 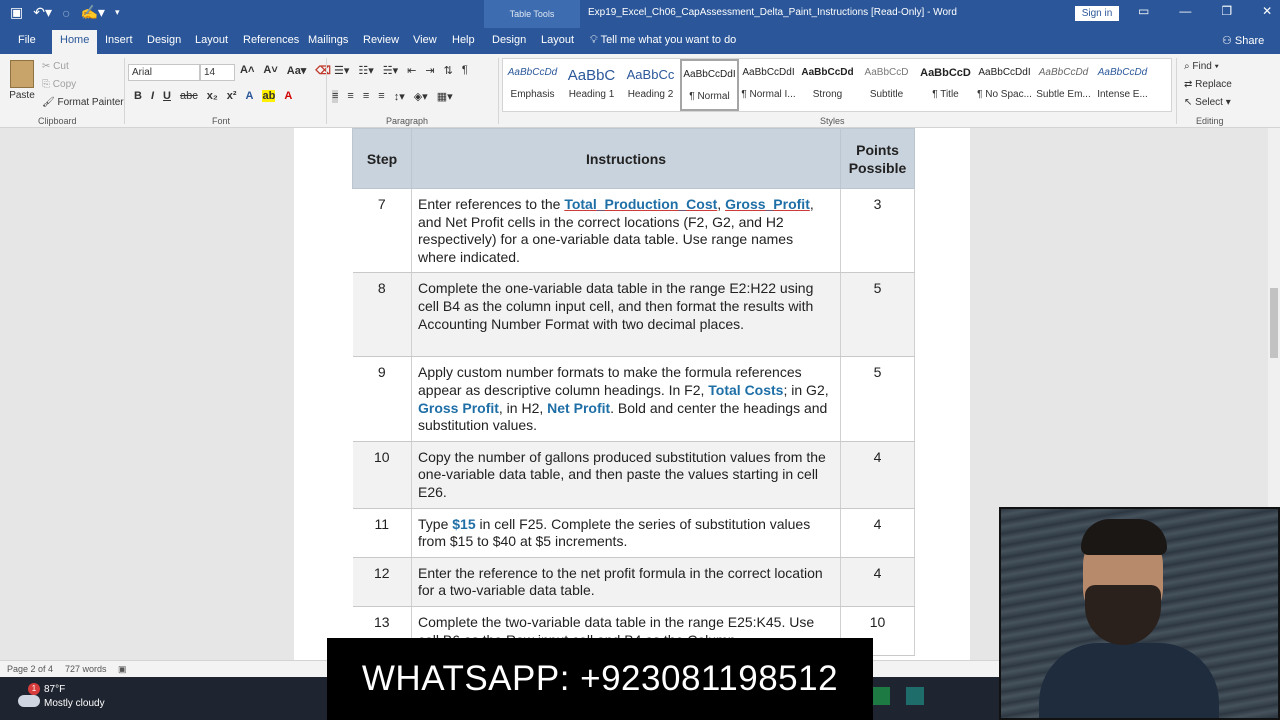 What do you see at coordinates (1208, 85) in the screenshot?
I see `replace-button: ⇄ Replace` at bounding box center [1208, 85].